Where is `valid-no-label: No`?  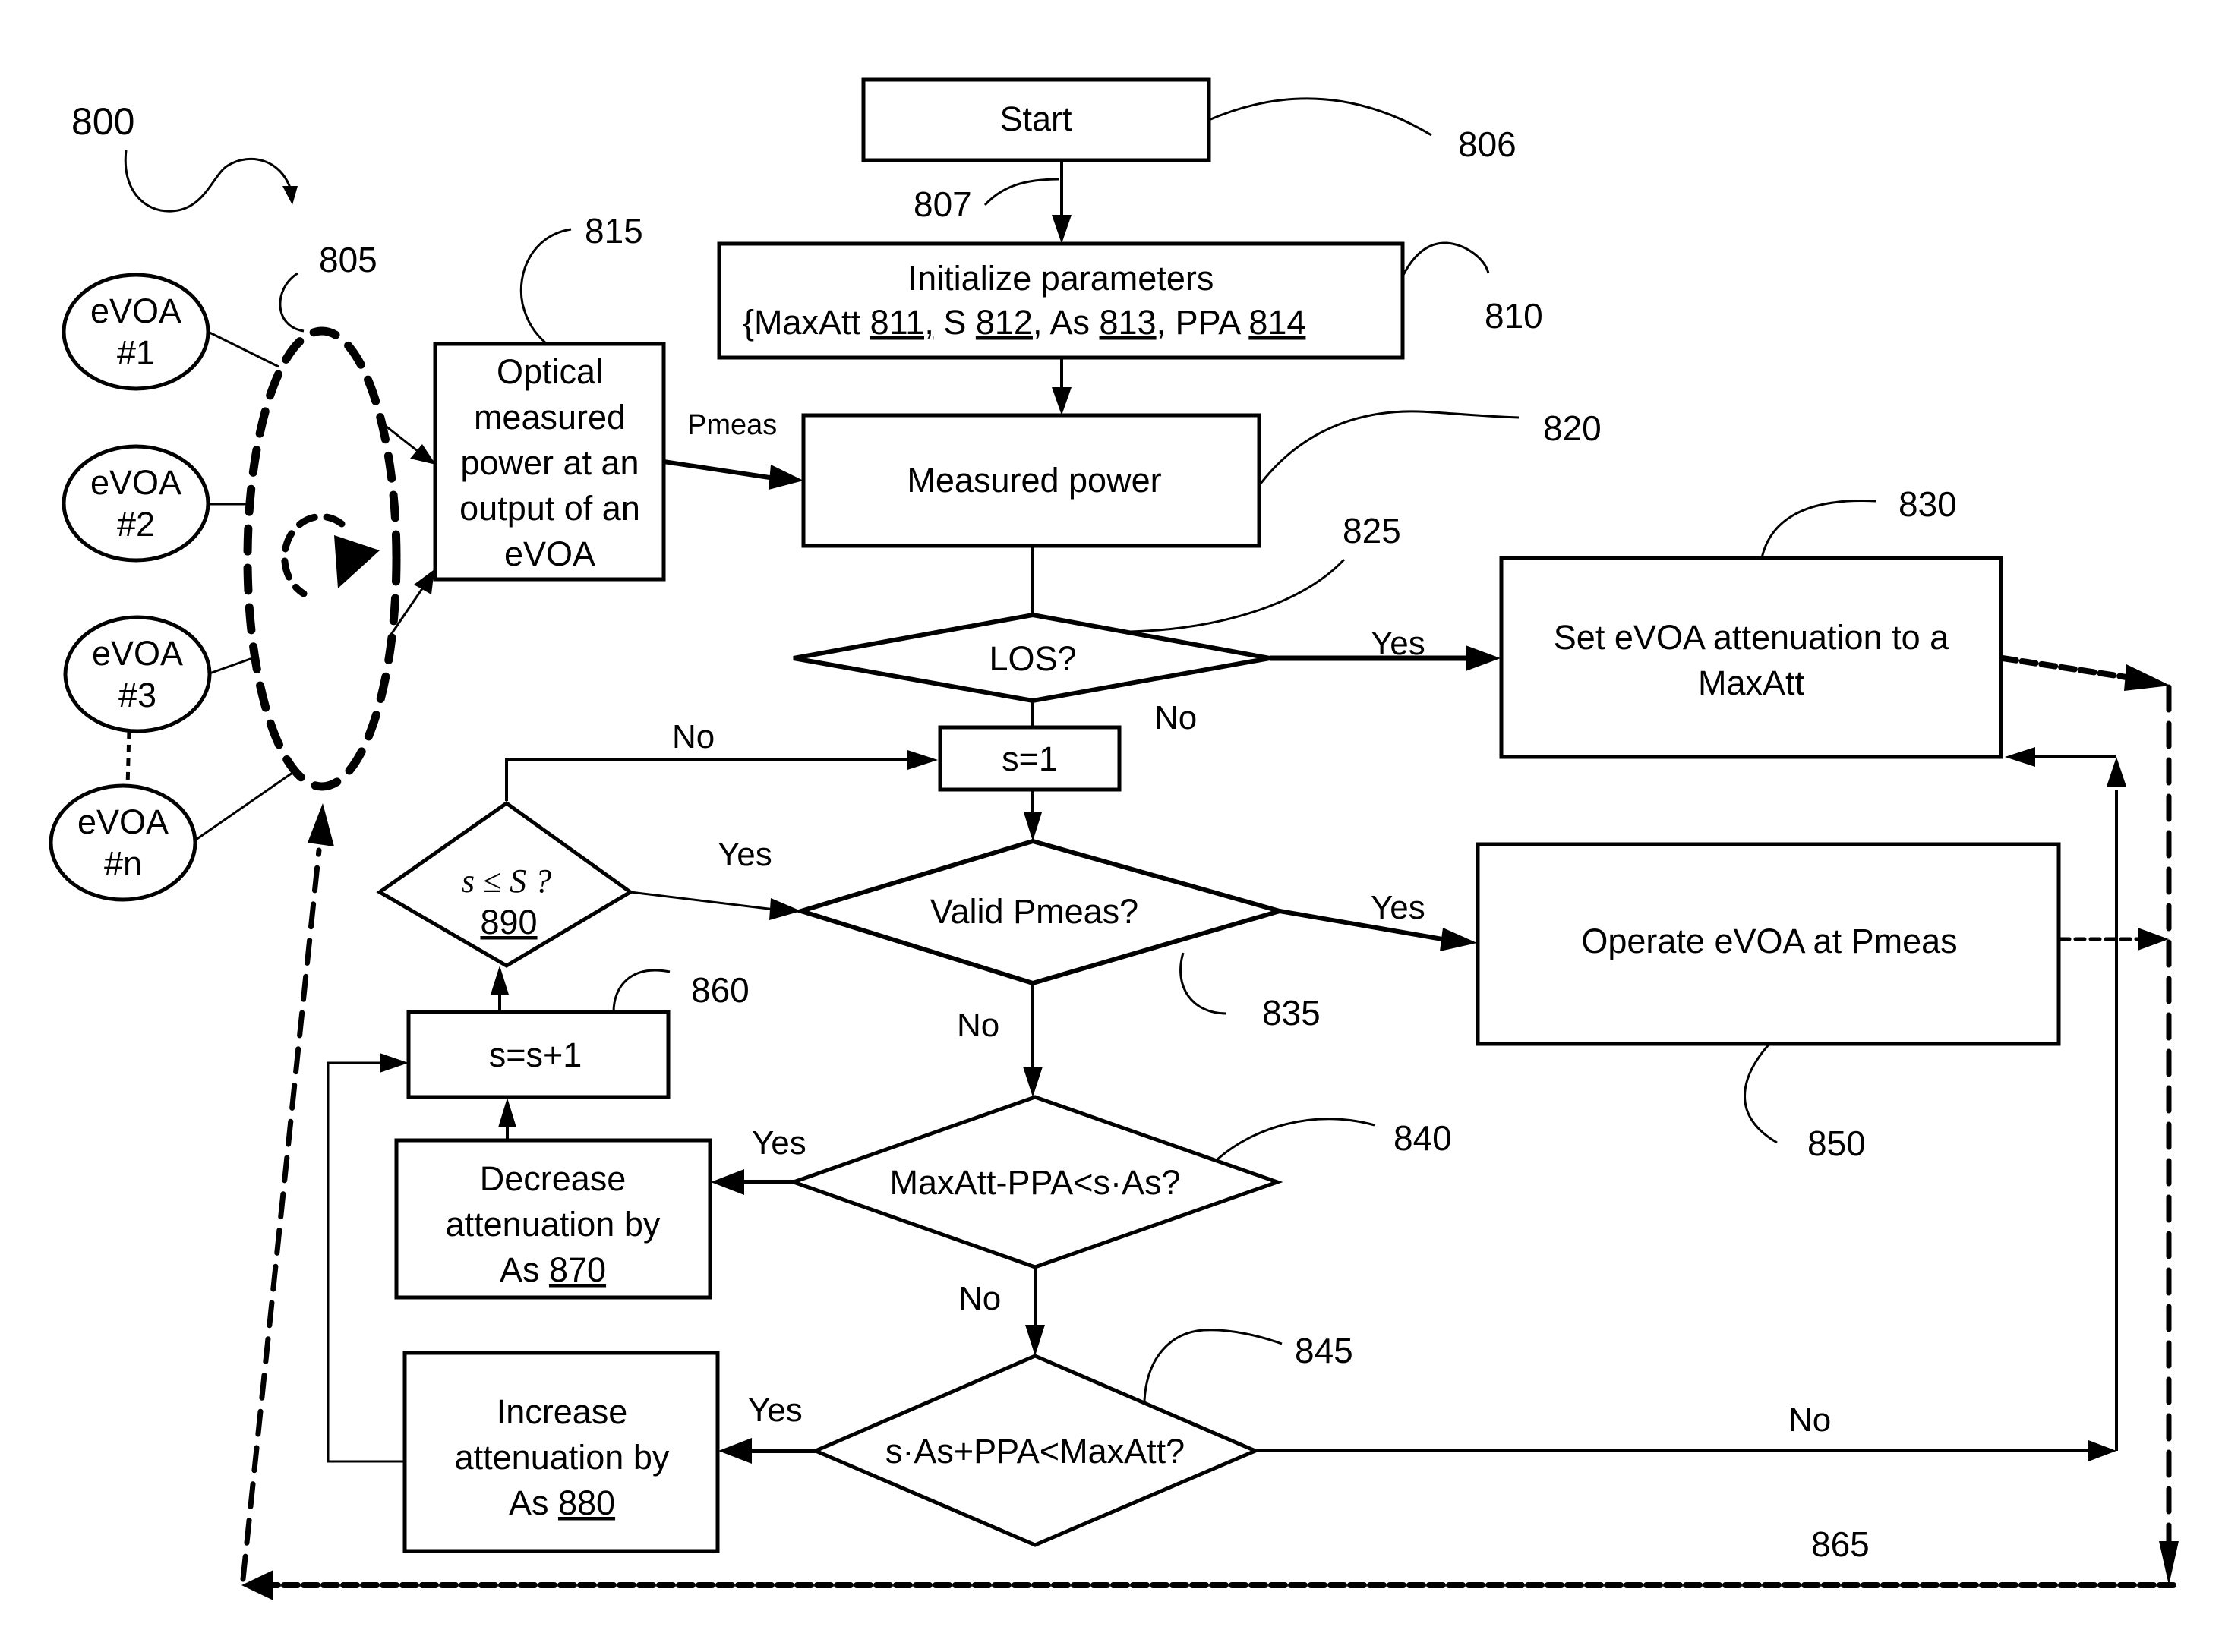
valid-no-label: No is located at coordinates (978, 1025).